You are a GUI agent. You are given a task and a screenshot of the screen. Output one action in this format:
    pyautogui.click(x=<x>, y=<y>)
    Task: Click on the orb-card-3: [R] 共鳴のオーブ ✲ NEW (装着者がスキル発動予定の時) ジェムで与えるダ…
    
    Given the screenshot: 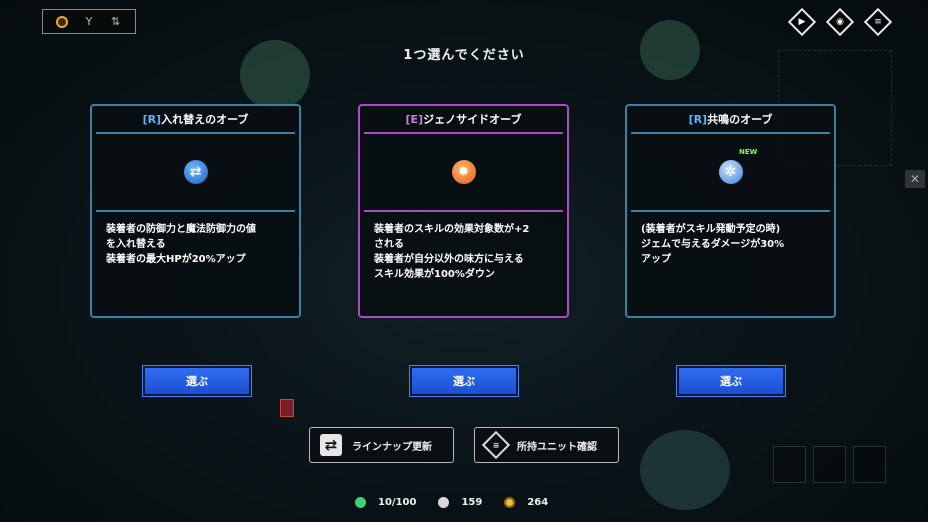 What is the action you would take?
    pyautogui.click(x=730, y=211)
    